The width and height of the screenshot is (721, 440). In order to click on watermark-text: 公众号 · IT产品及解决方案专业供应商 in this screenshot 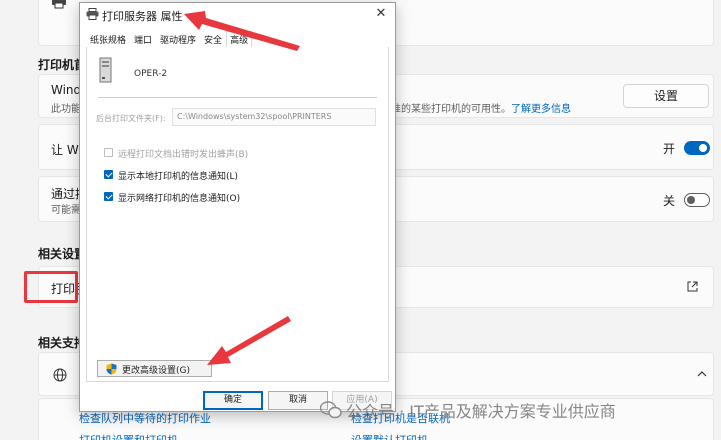, I will do `click(481, 411)`.